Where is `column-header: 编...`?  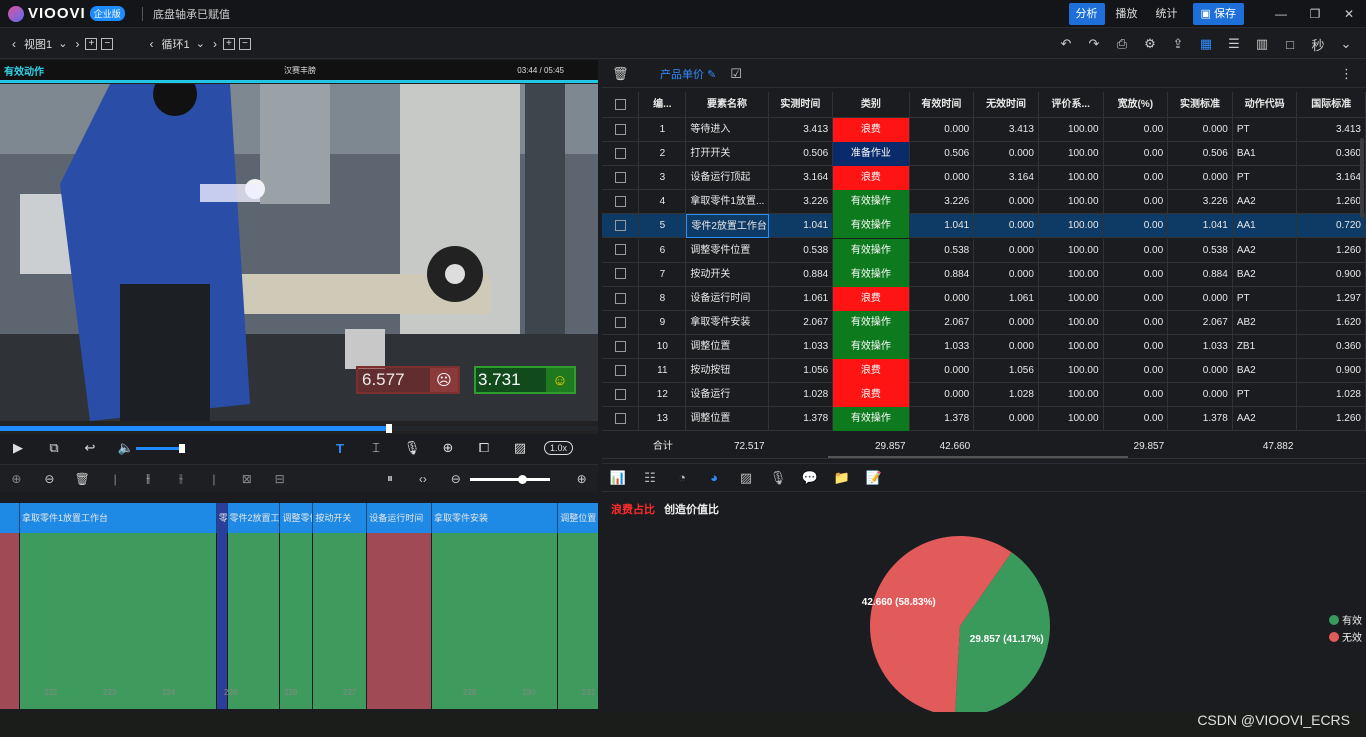 column-header: 编... is located at coordinates (663, 105).